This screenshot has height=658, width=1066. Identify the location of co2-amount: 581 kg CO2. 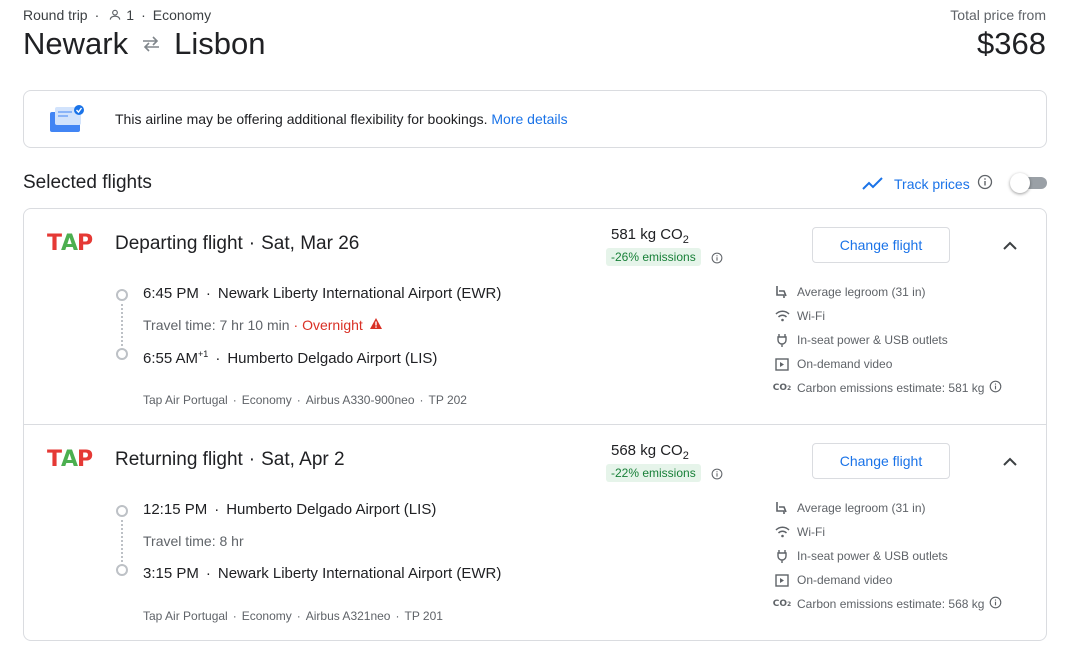
(650, 236).